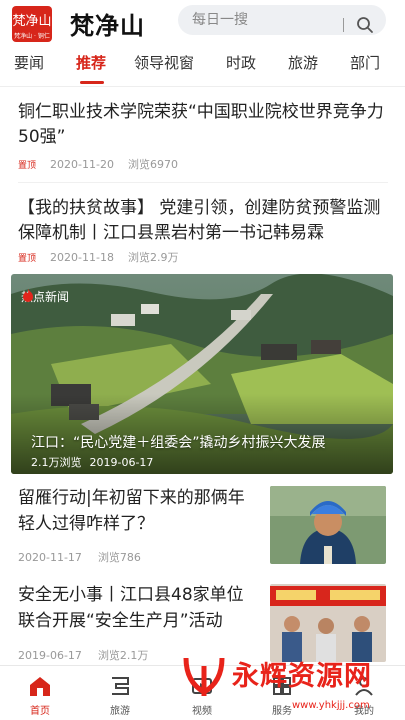 The height and width of the screenshot is (720, 405). I want to click on article-date: 2020-11-17, so click(50, 557).